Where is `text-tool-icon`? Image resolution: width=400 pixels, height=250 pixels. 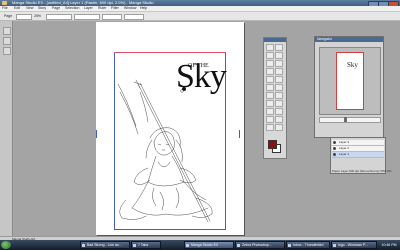 text-tool-icon is located at coordinates (279, 103).